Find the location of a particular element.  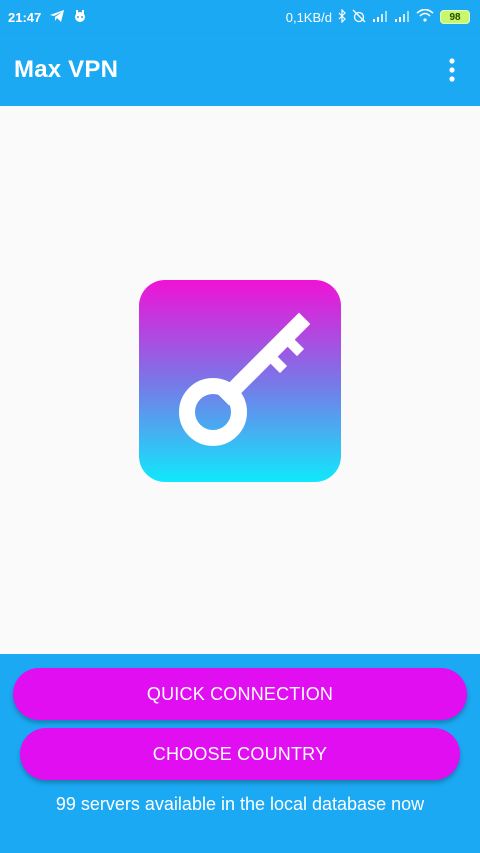

status-time: 21:47 is located at coordinates (25, 17).